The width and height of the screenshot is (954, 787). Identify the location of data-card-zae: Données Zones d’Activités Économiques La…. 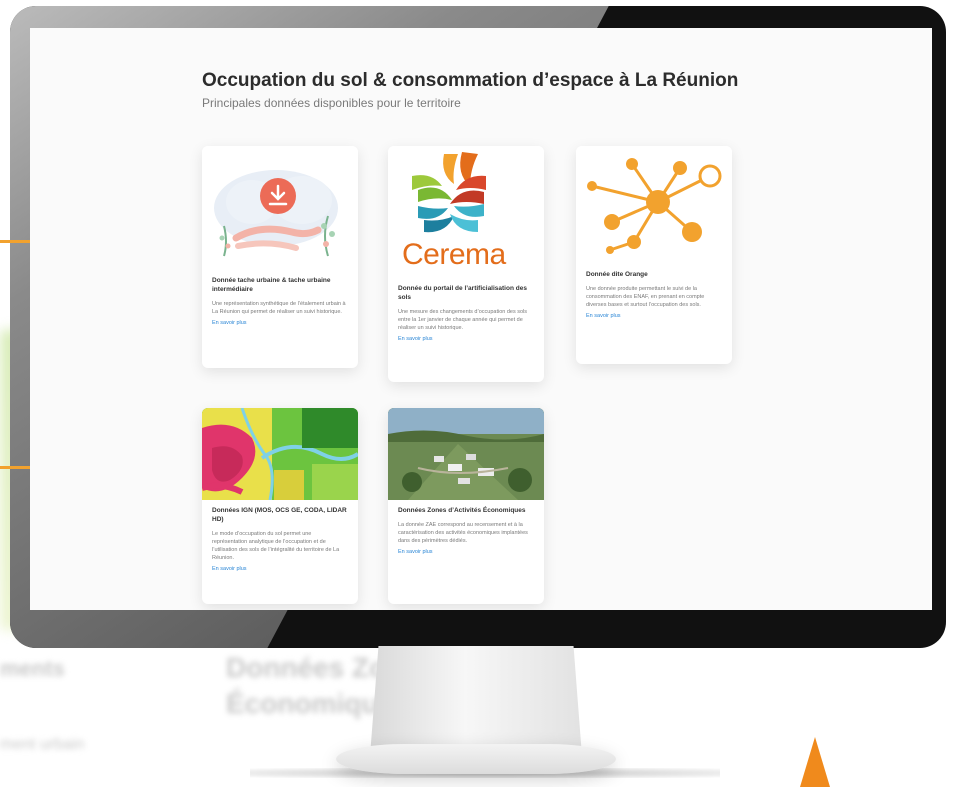
(466, 506).